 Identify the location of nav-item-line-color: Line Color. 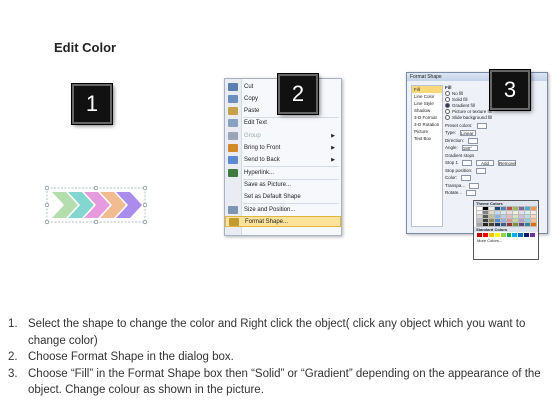
(427, 96).